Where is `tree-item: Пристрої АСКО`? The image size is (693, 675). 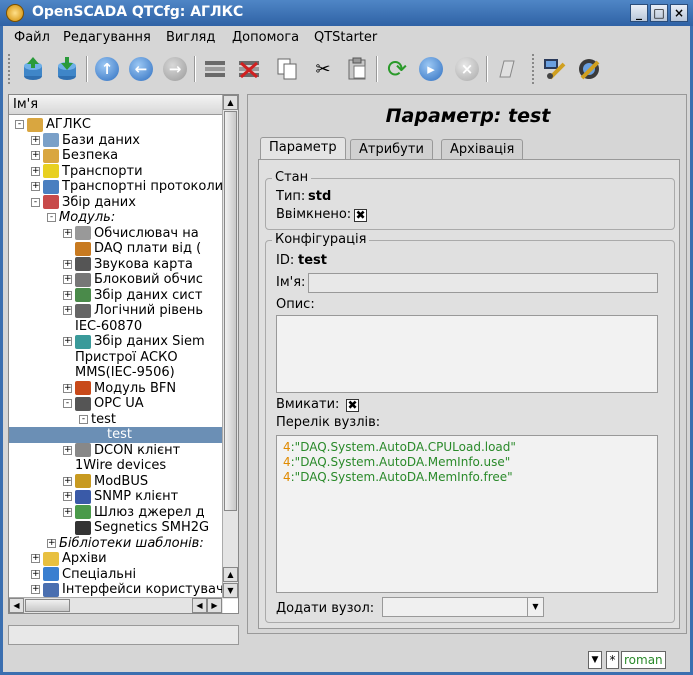 tree-item: Пристрої АСКО is located at coordinates (120, 358).